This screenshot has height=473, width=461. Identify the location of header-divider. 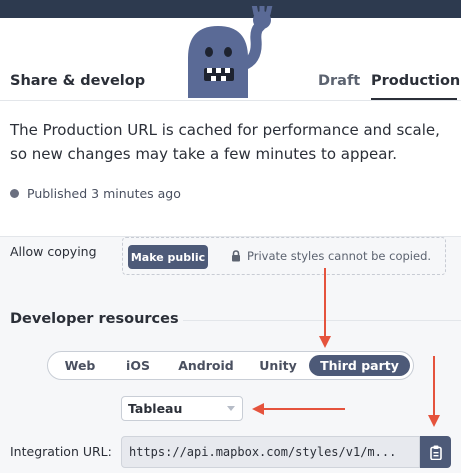
(230, 100).